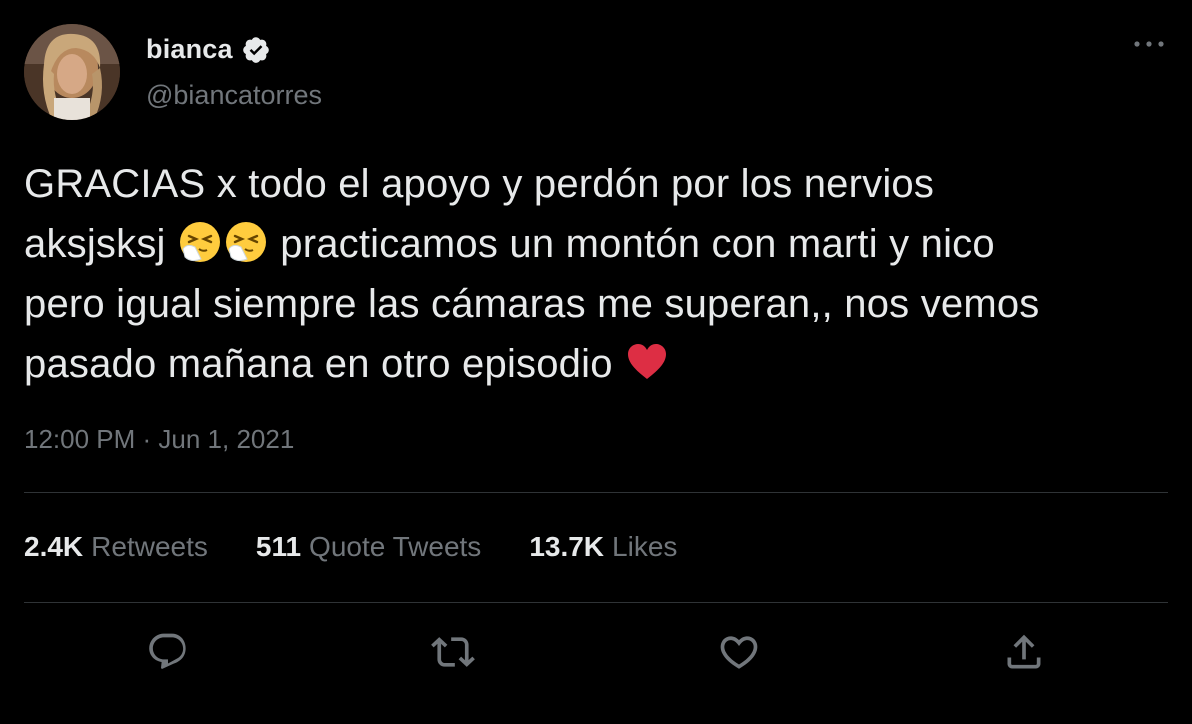 The width and height of the screenshot is (1192, 724). Describe the element at coordinates (645, 546) in the screenshot. I see `likes-label: Likes` at that location.